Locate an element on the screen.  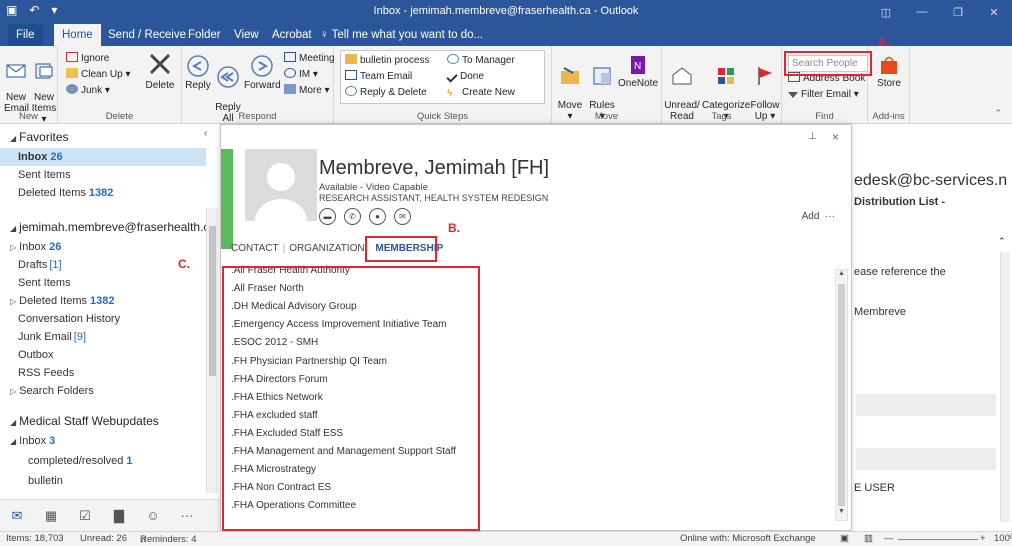
add-button: Add ··· is located at coordinates (818, 216).